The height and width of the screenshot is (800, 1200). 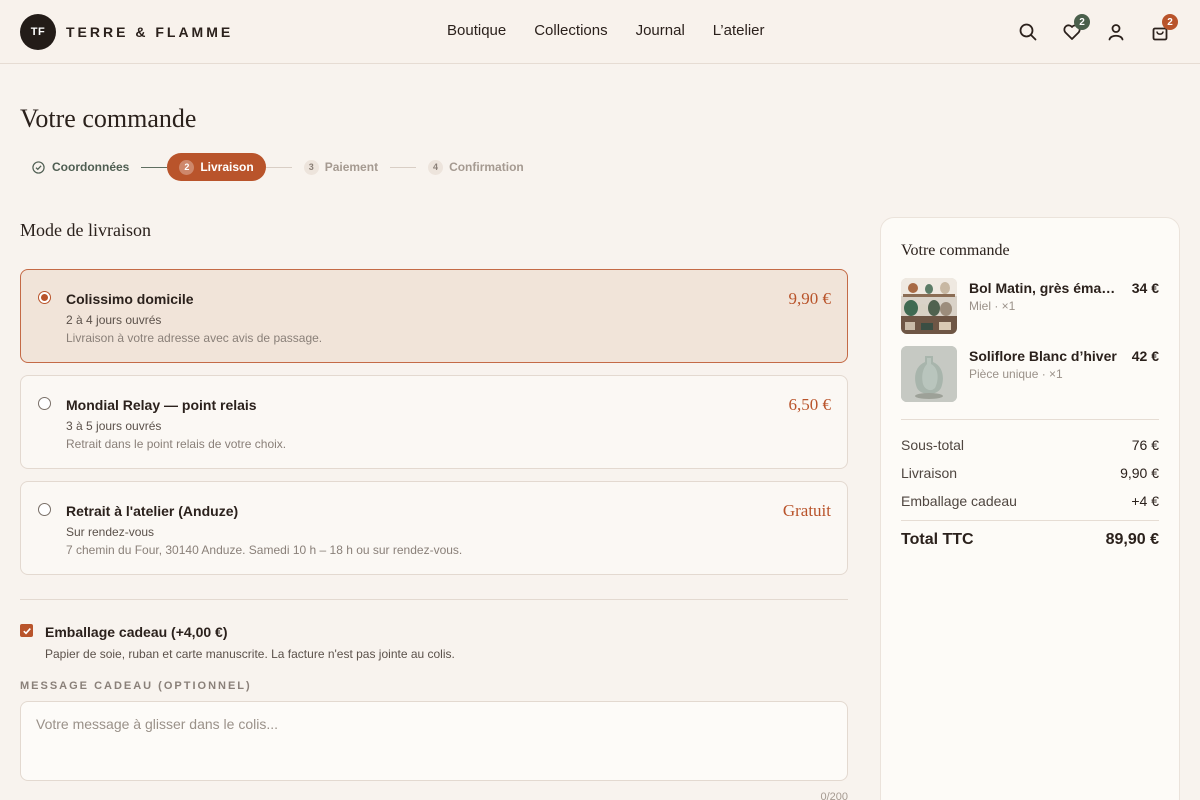 What do you see at coordinates (1030, 540) in the screenshot?
I see `total-row: Total TTC 89,90 €` at bounding box center [1030, 540].